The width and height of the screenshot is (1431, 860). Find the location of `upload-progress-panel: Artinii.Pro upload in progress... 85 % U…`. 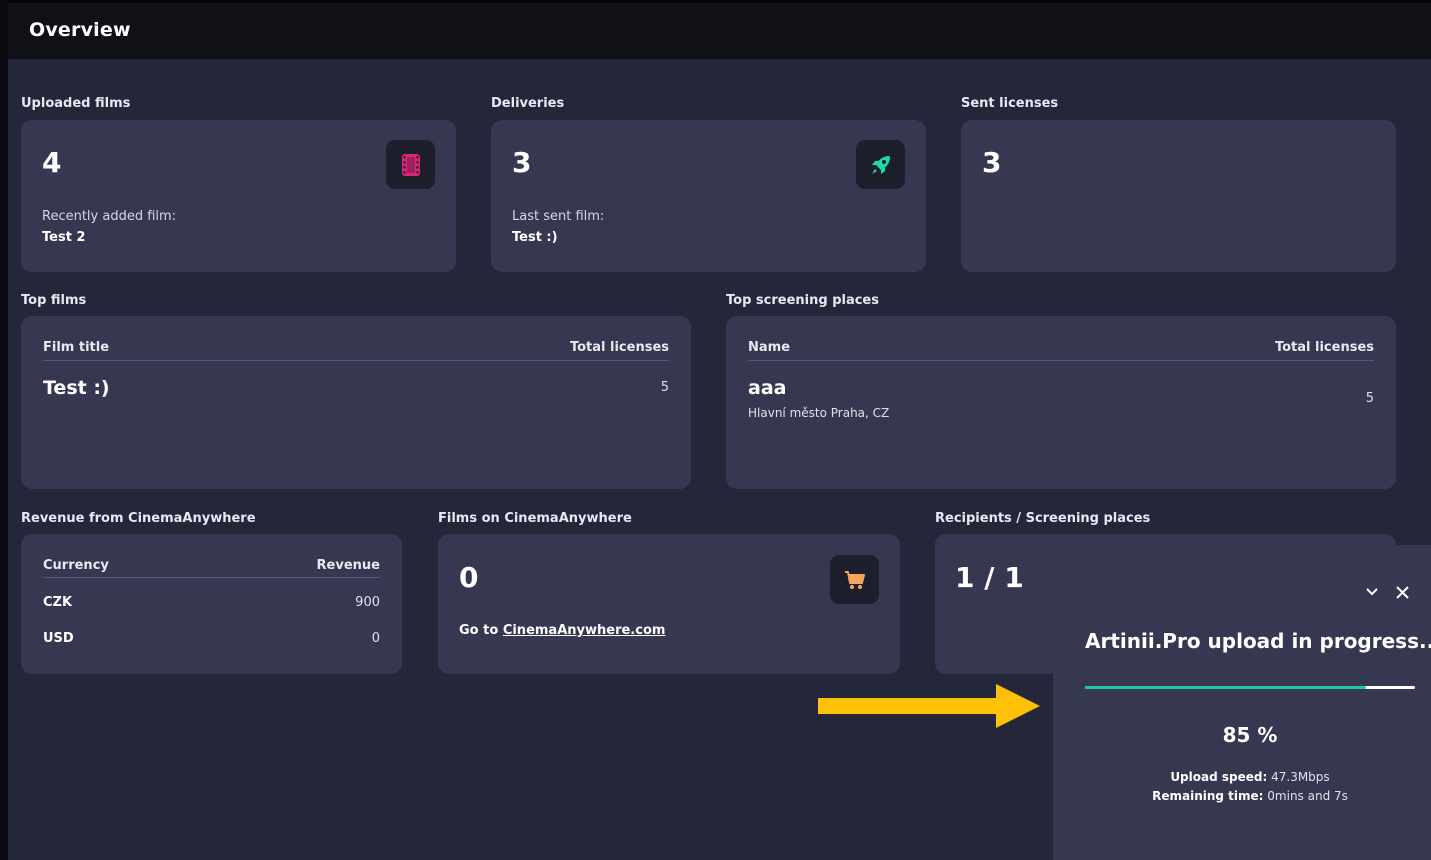

upload-progress-panel: Artinii.Pro upload in progress... 85 % U… is located at coordinates (1242, 702).